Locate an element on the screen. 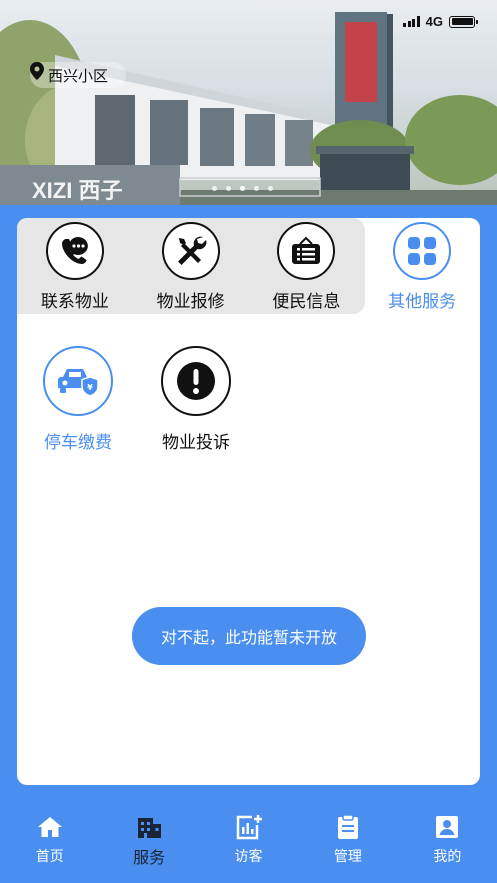  nav-label: 我的 is located at coordinates (447, 857).